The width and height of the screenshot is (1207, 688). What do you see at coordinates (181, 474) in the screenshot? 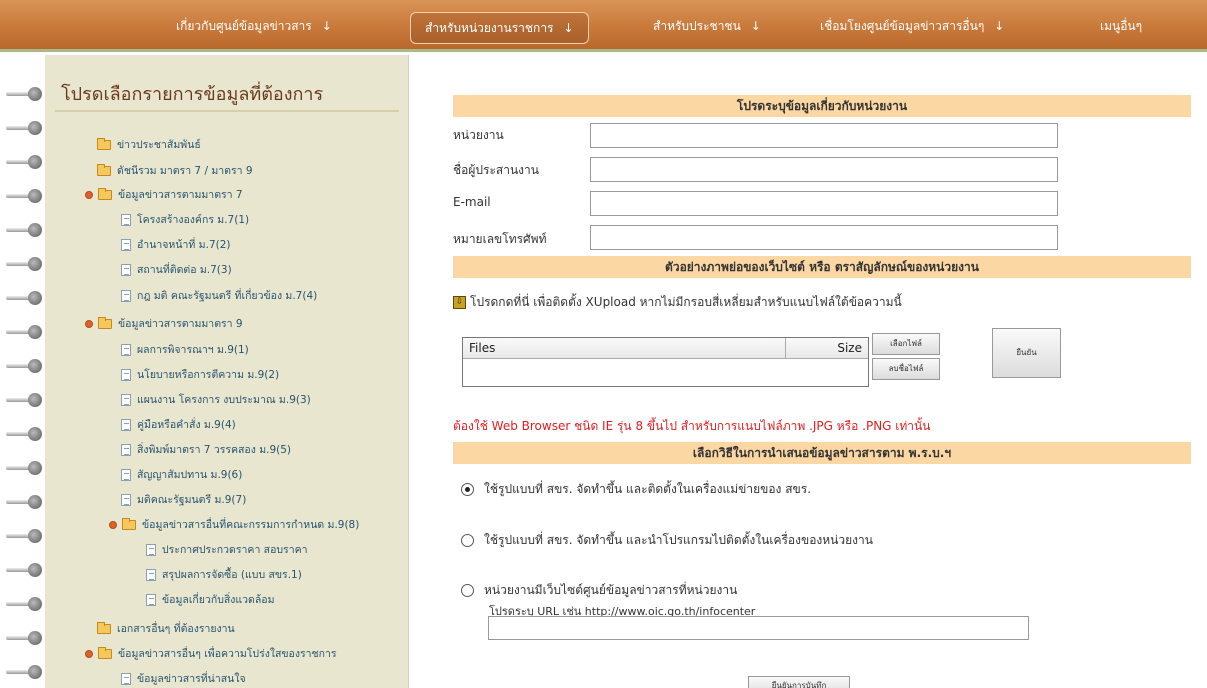
I see `tree-item-concessions: สัญญาสัมปทาน ม.9(6)` at bounding box center [181, 474].